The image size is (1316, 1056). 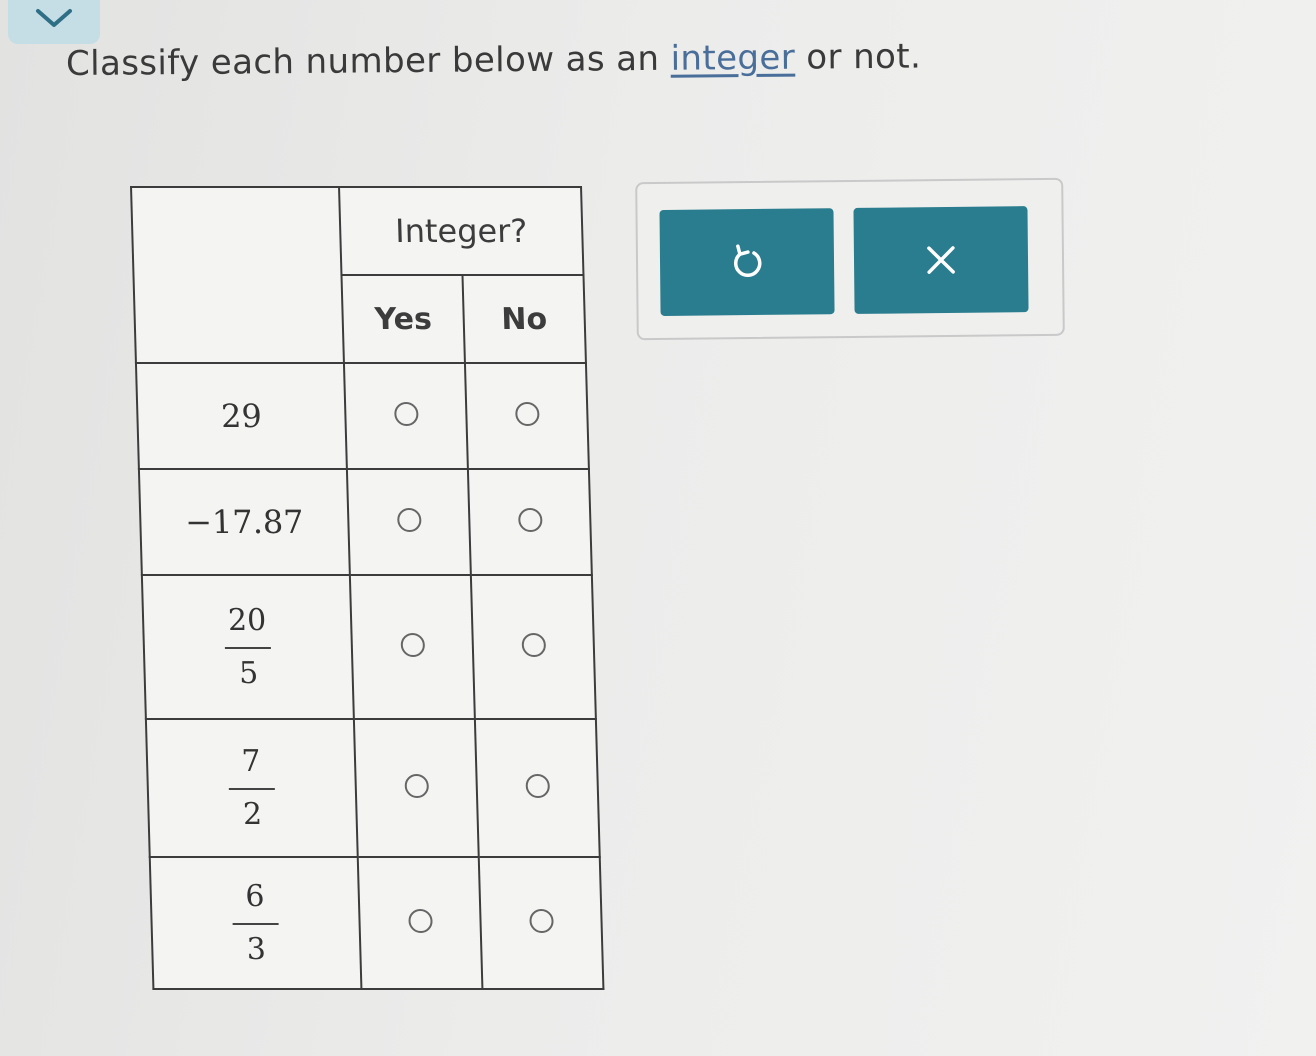 What do you see at coordinates (732, 58) in the screenshot?
I see `integer-definition-link: integer` at bounding box center [732, 58].